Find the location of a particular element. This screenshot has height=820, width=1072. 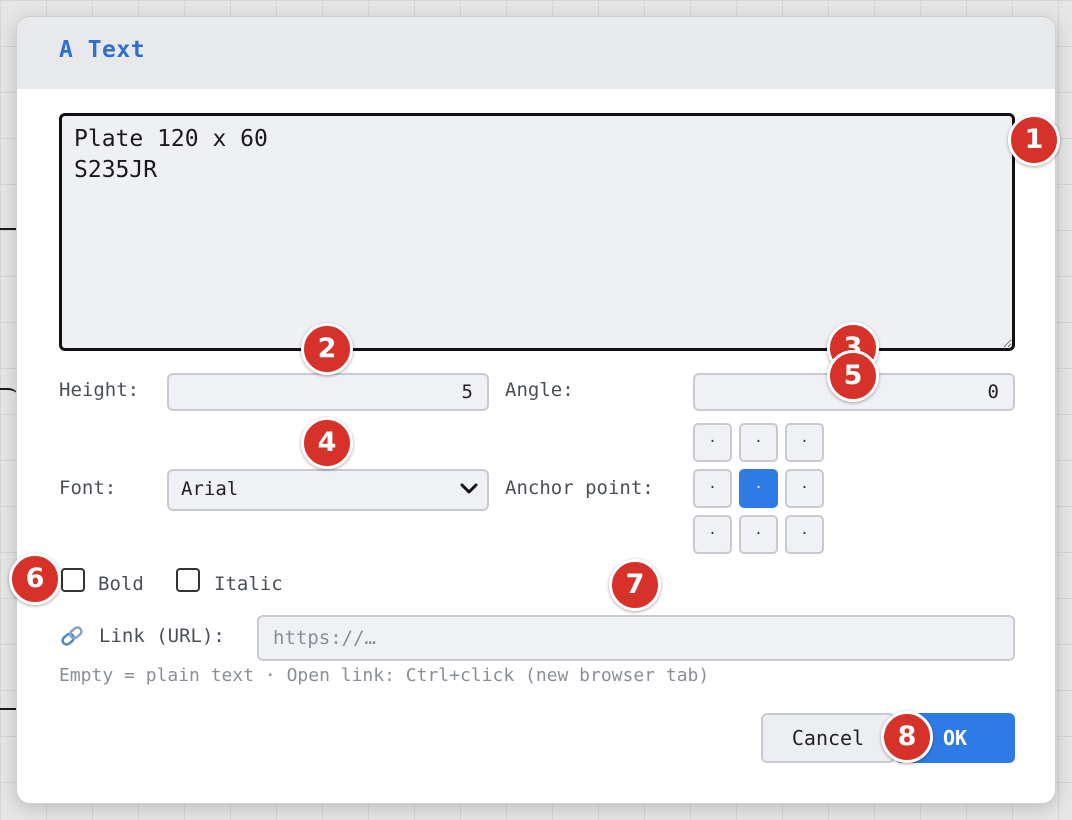

anchor-middle-right: · is located at coordinates (804, 488).